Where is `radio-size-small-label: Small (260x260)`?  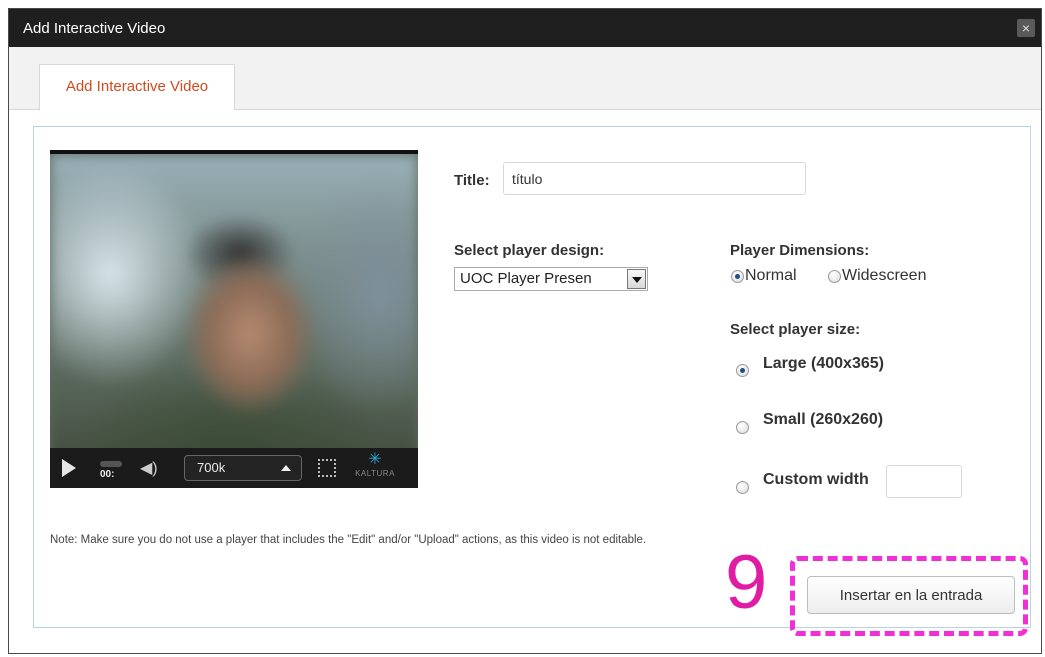 radio-size-small-label: Small (260x260) is located at coordinates (823, 419).